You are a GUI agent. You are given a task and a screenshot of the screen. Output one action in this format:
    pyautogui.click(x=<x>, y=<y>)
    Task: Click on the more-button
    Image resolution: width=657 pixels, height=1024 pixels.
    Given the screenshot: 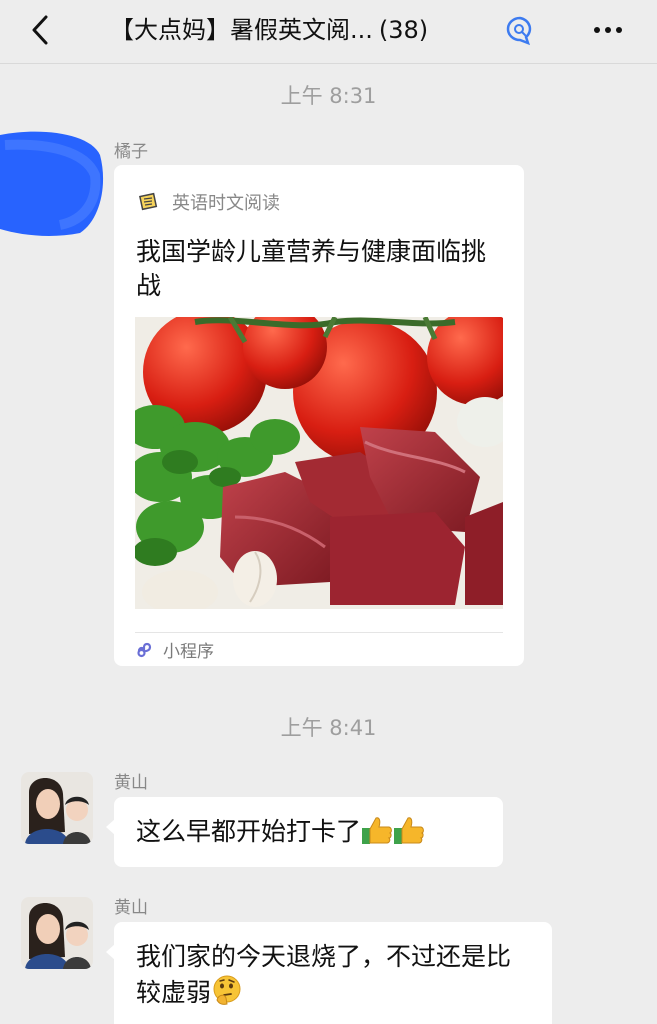 What is the action you would take?
    pyautogui.click(x=609, y=30)
    